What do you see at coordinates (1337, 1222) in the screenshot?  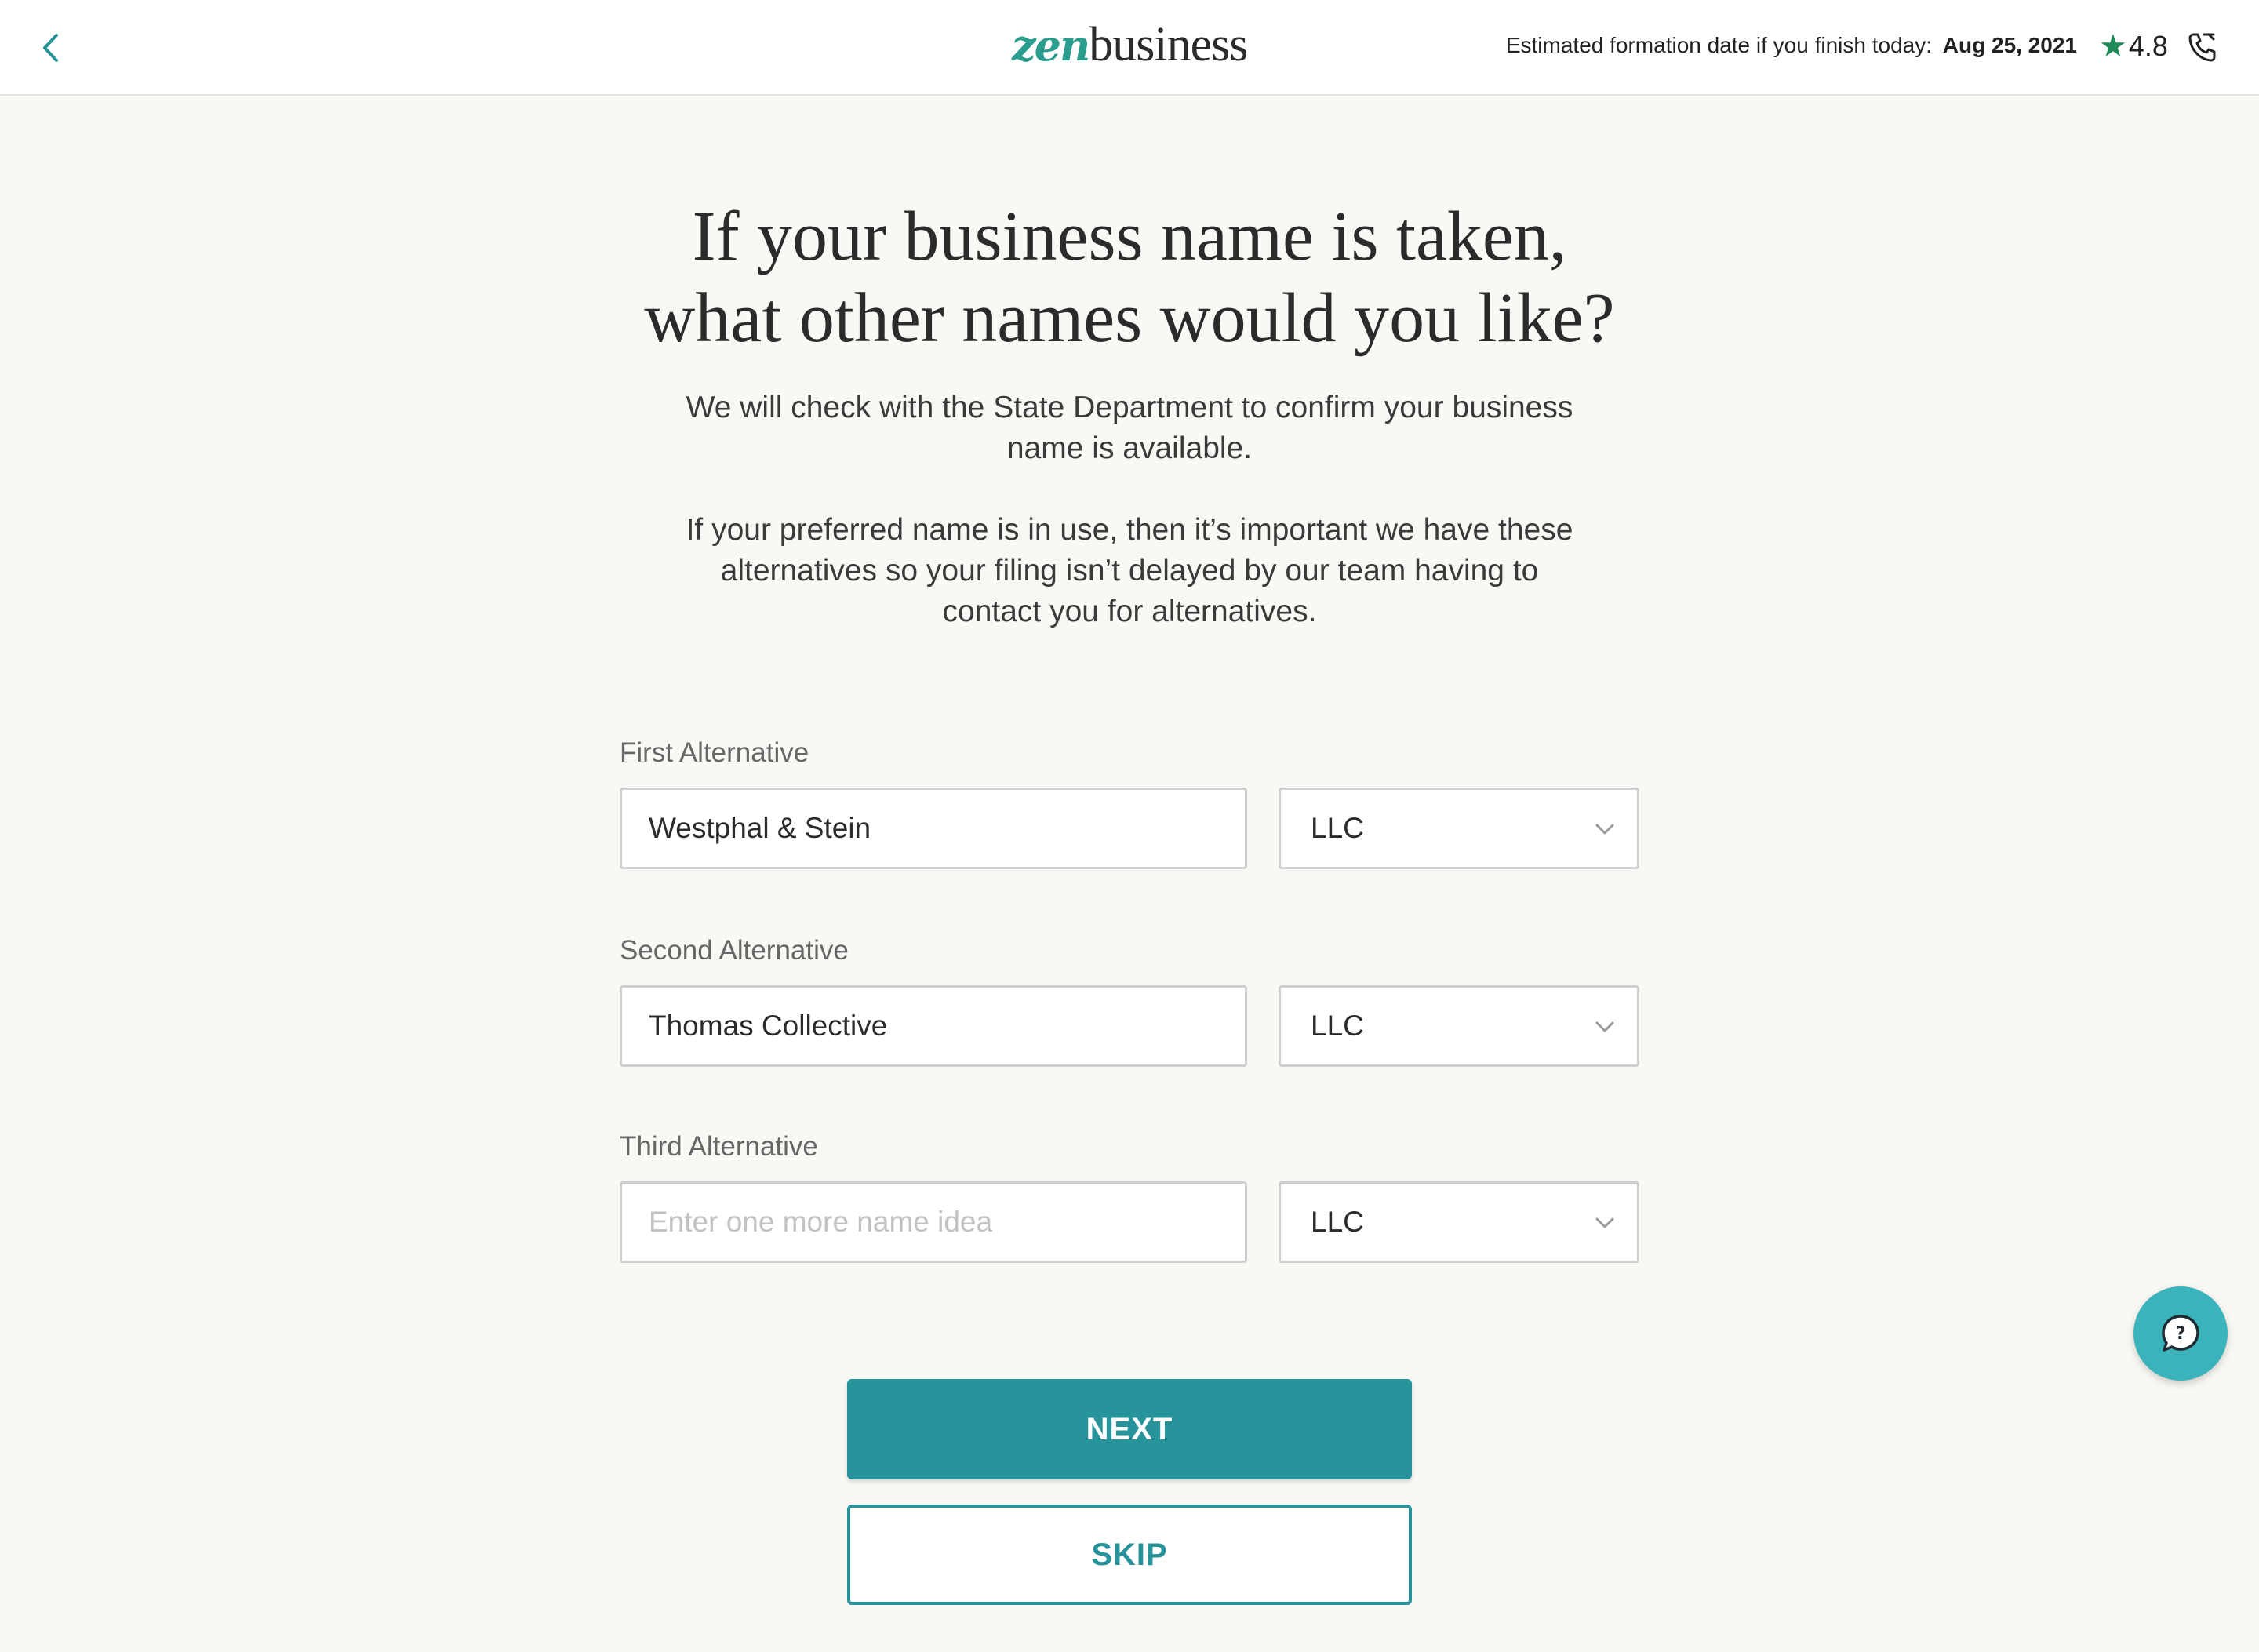 I see `third-entity-value: LLC` at bounding box center [1337, 1222].